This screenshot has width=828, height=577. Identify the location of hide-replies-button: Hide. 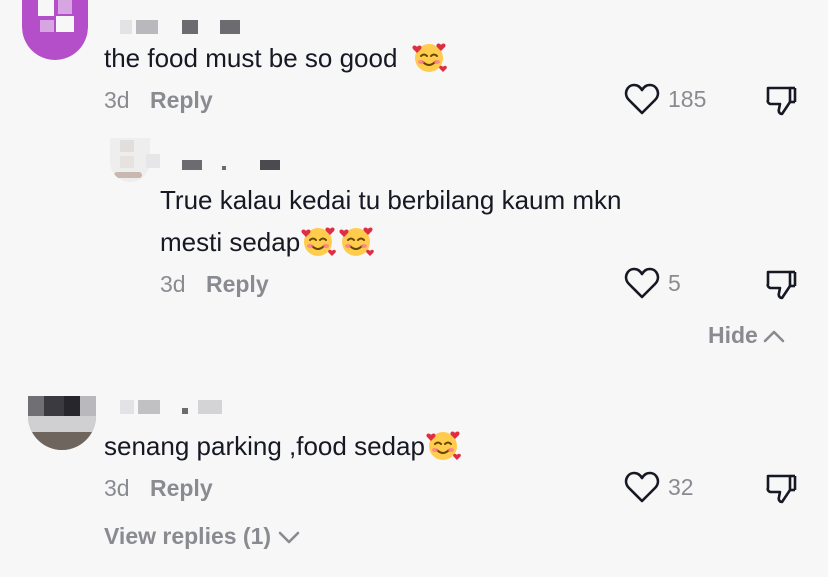
(747, 335).